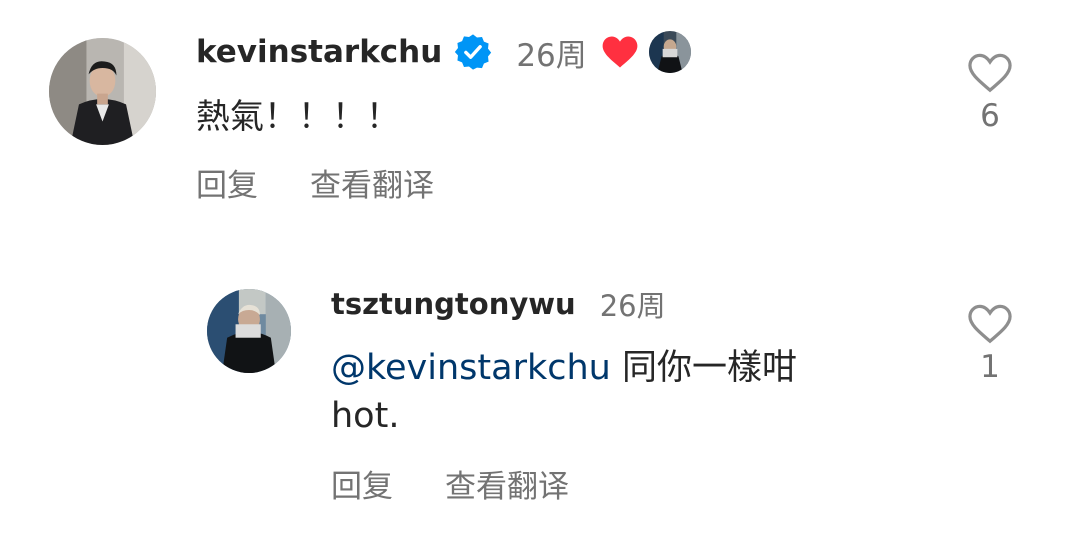 The width and height of the screenshot is (1080, 542). I want to click on comment-text: 熱氣！！！！, so click(298, 117).